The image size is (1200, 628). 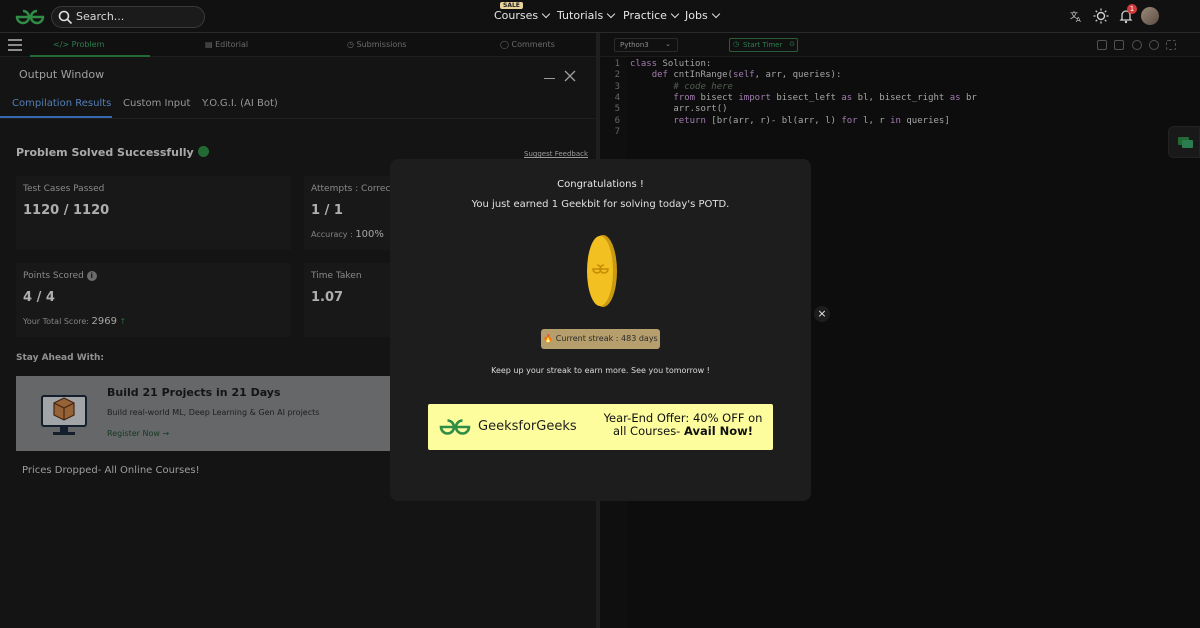 I want to click on modal-title: Congratulations !, so click(x=600, y=184).